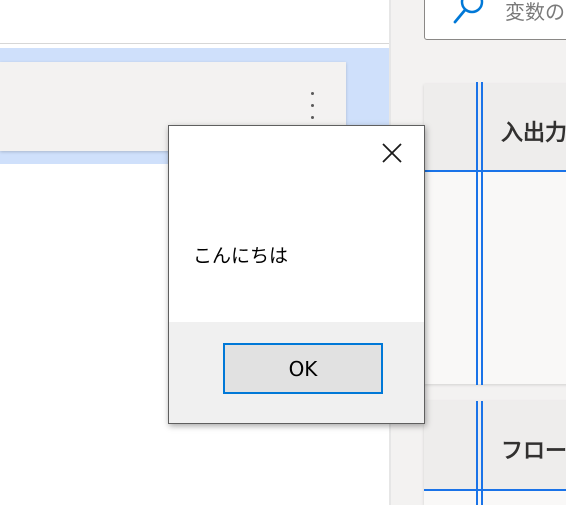 This screenshot has width=566, height=505. I want to click on canvas-divider, so click(195, 43).